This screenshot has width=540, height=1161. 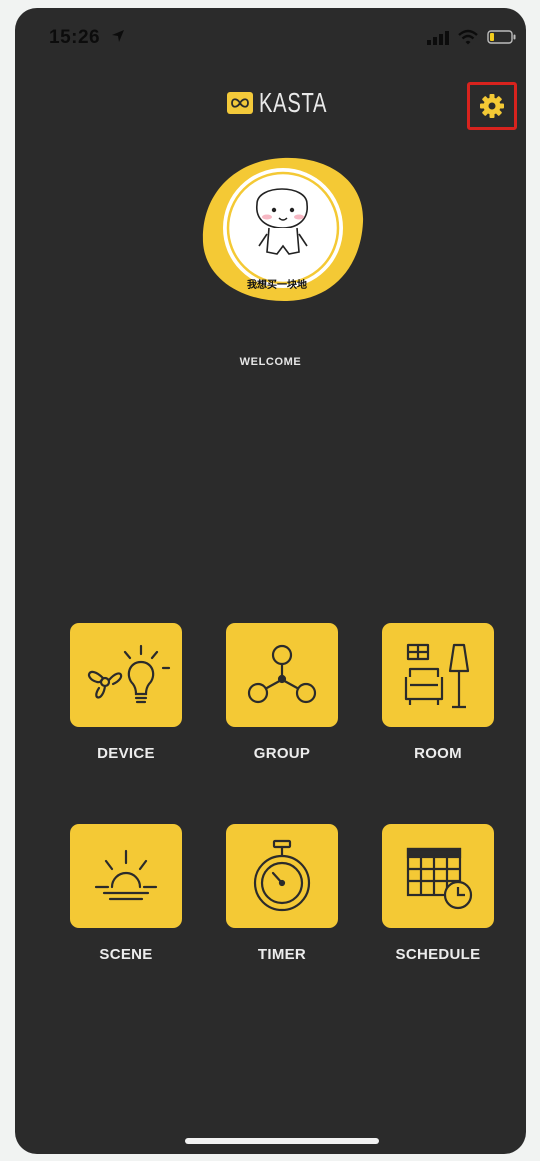 I want to click on group-tile, so click(x=282, y=675).